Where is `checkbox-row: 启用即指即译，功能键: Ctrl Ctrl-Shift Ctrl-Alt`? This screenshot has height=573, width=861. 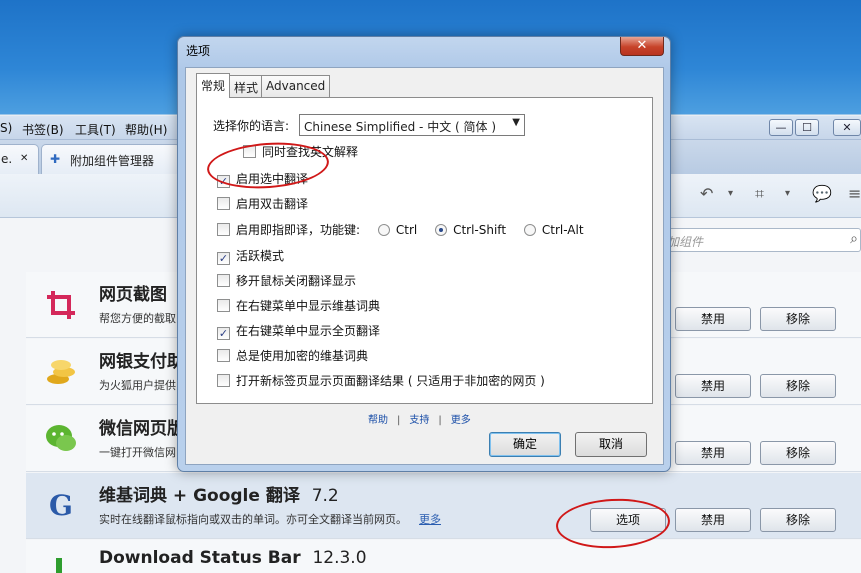 checkbox-row: 启用即指即译，功能键: Ctrl Ctrl-Shift Ctrl-Alt is located at coordinates (400, 229).